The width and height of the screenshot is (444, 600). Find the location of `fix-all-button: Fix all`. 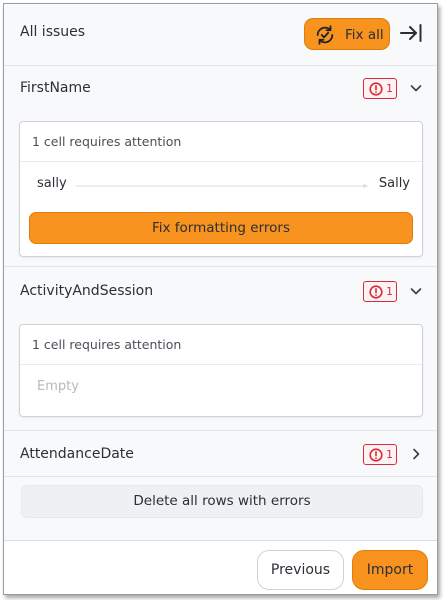

fix-all-button: Fix all is located at coordinates (347, 34).